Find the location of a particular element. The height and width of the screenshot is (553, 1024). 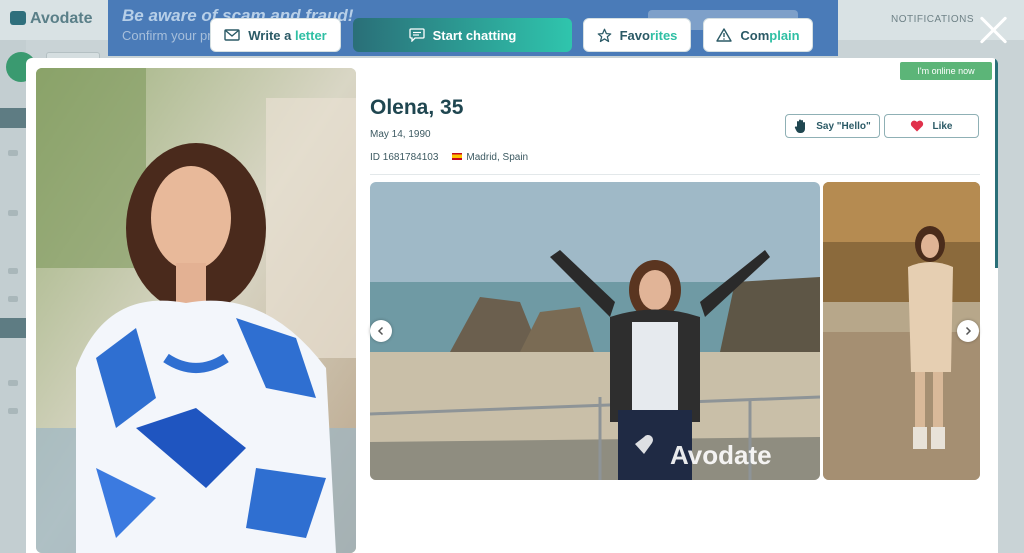

chevron-right-icon is located at coordinates (968, 331).